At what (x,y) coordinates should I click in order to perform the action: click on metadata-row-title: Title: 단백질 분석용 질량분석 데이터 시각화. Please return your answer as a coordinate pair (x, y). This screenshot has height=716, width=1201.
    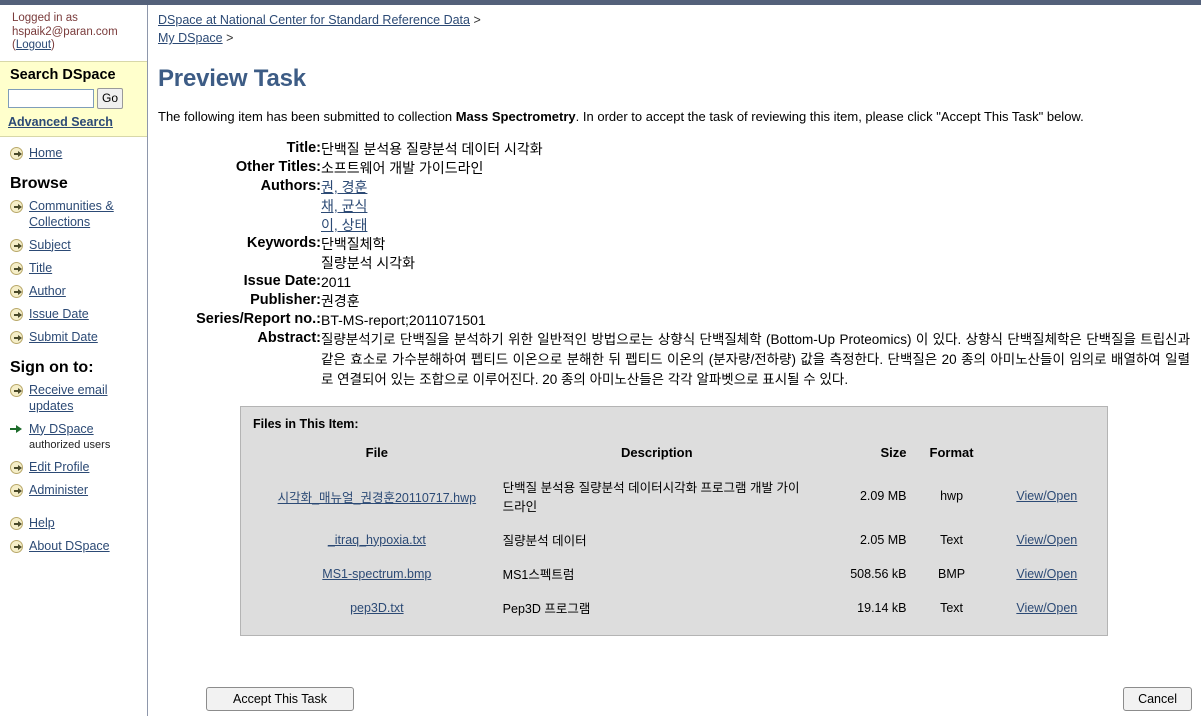
    Looking at the image, I should click on (676, 149).